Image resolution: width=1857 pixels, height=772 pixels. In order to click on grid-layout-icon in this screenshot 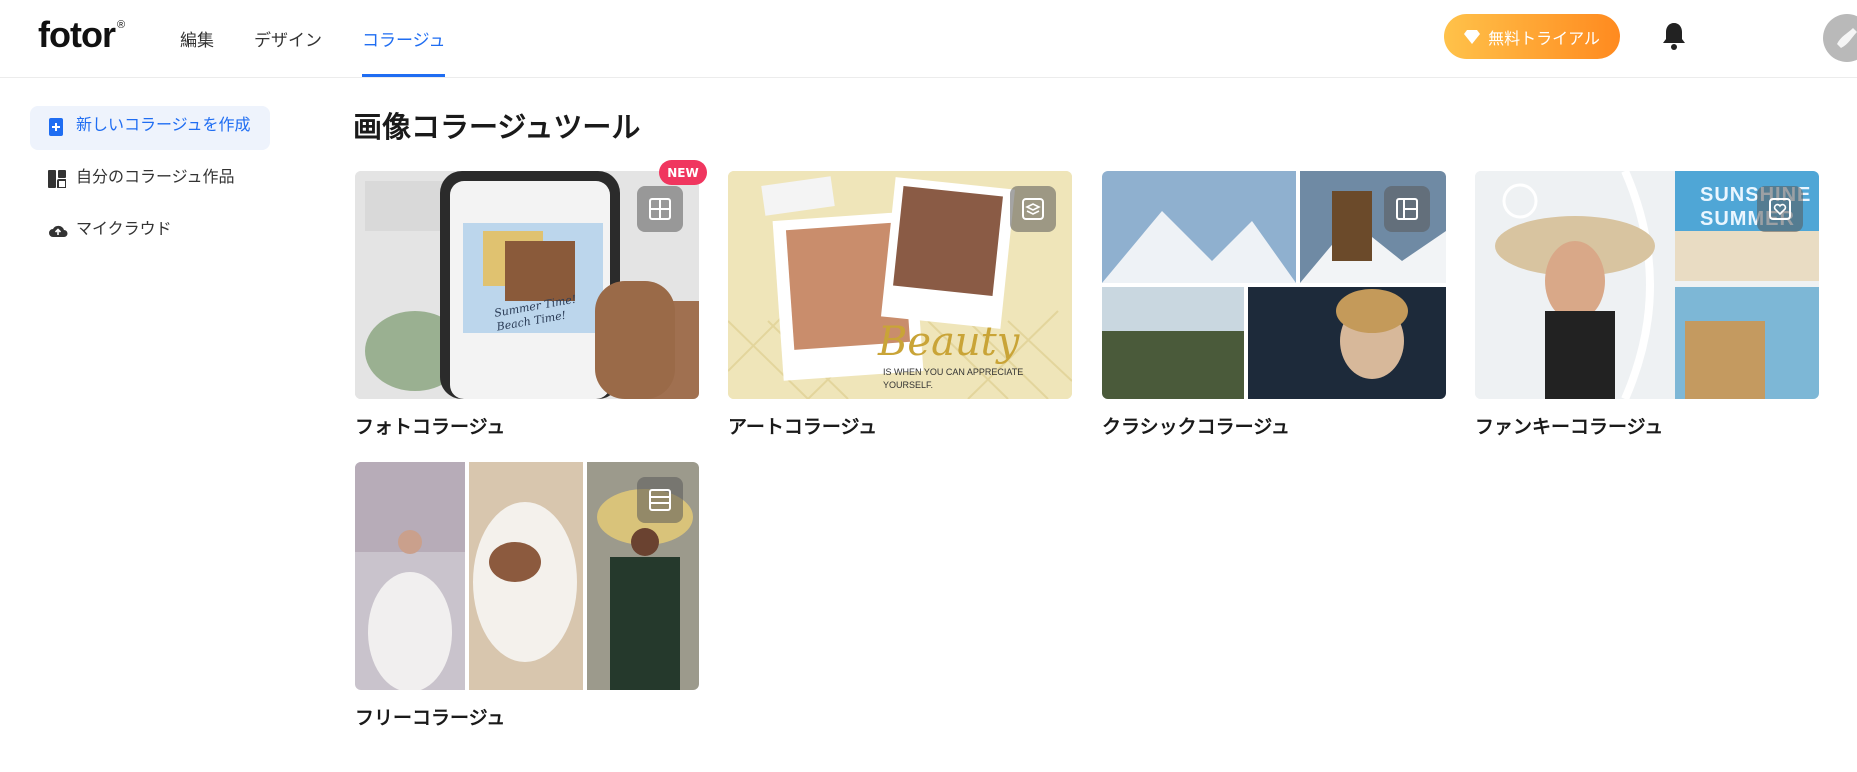, I will do `click(660, 209)`.